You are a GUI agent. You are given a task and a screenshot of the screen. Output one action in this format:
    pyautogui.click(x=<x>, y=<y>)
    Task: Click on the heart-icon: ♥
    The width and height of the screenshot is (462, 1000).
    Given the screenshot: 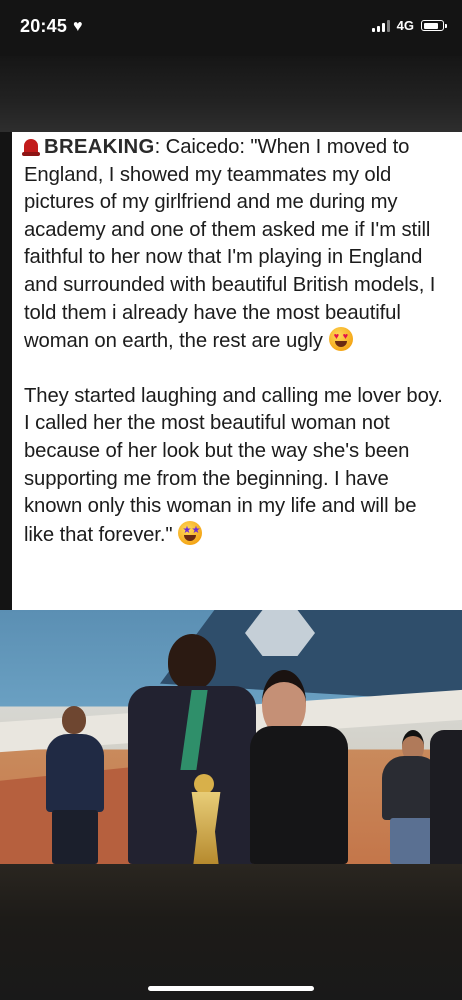 What is the action you would take?
    pyautogui.click(x=78, y=26)
    